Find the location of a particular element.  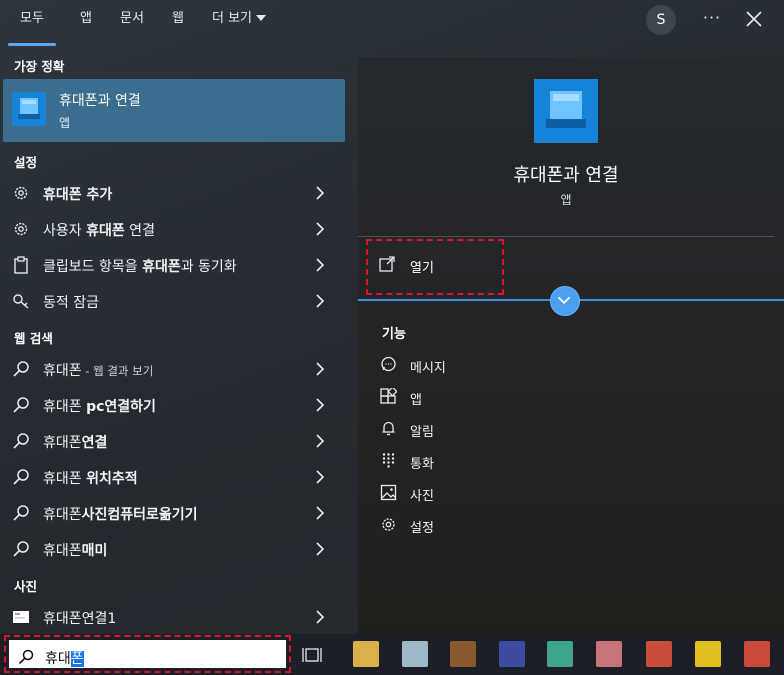

search-box-highlight: 휴대폰 is located at coordinates (147, 654).